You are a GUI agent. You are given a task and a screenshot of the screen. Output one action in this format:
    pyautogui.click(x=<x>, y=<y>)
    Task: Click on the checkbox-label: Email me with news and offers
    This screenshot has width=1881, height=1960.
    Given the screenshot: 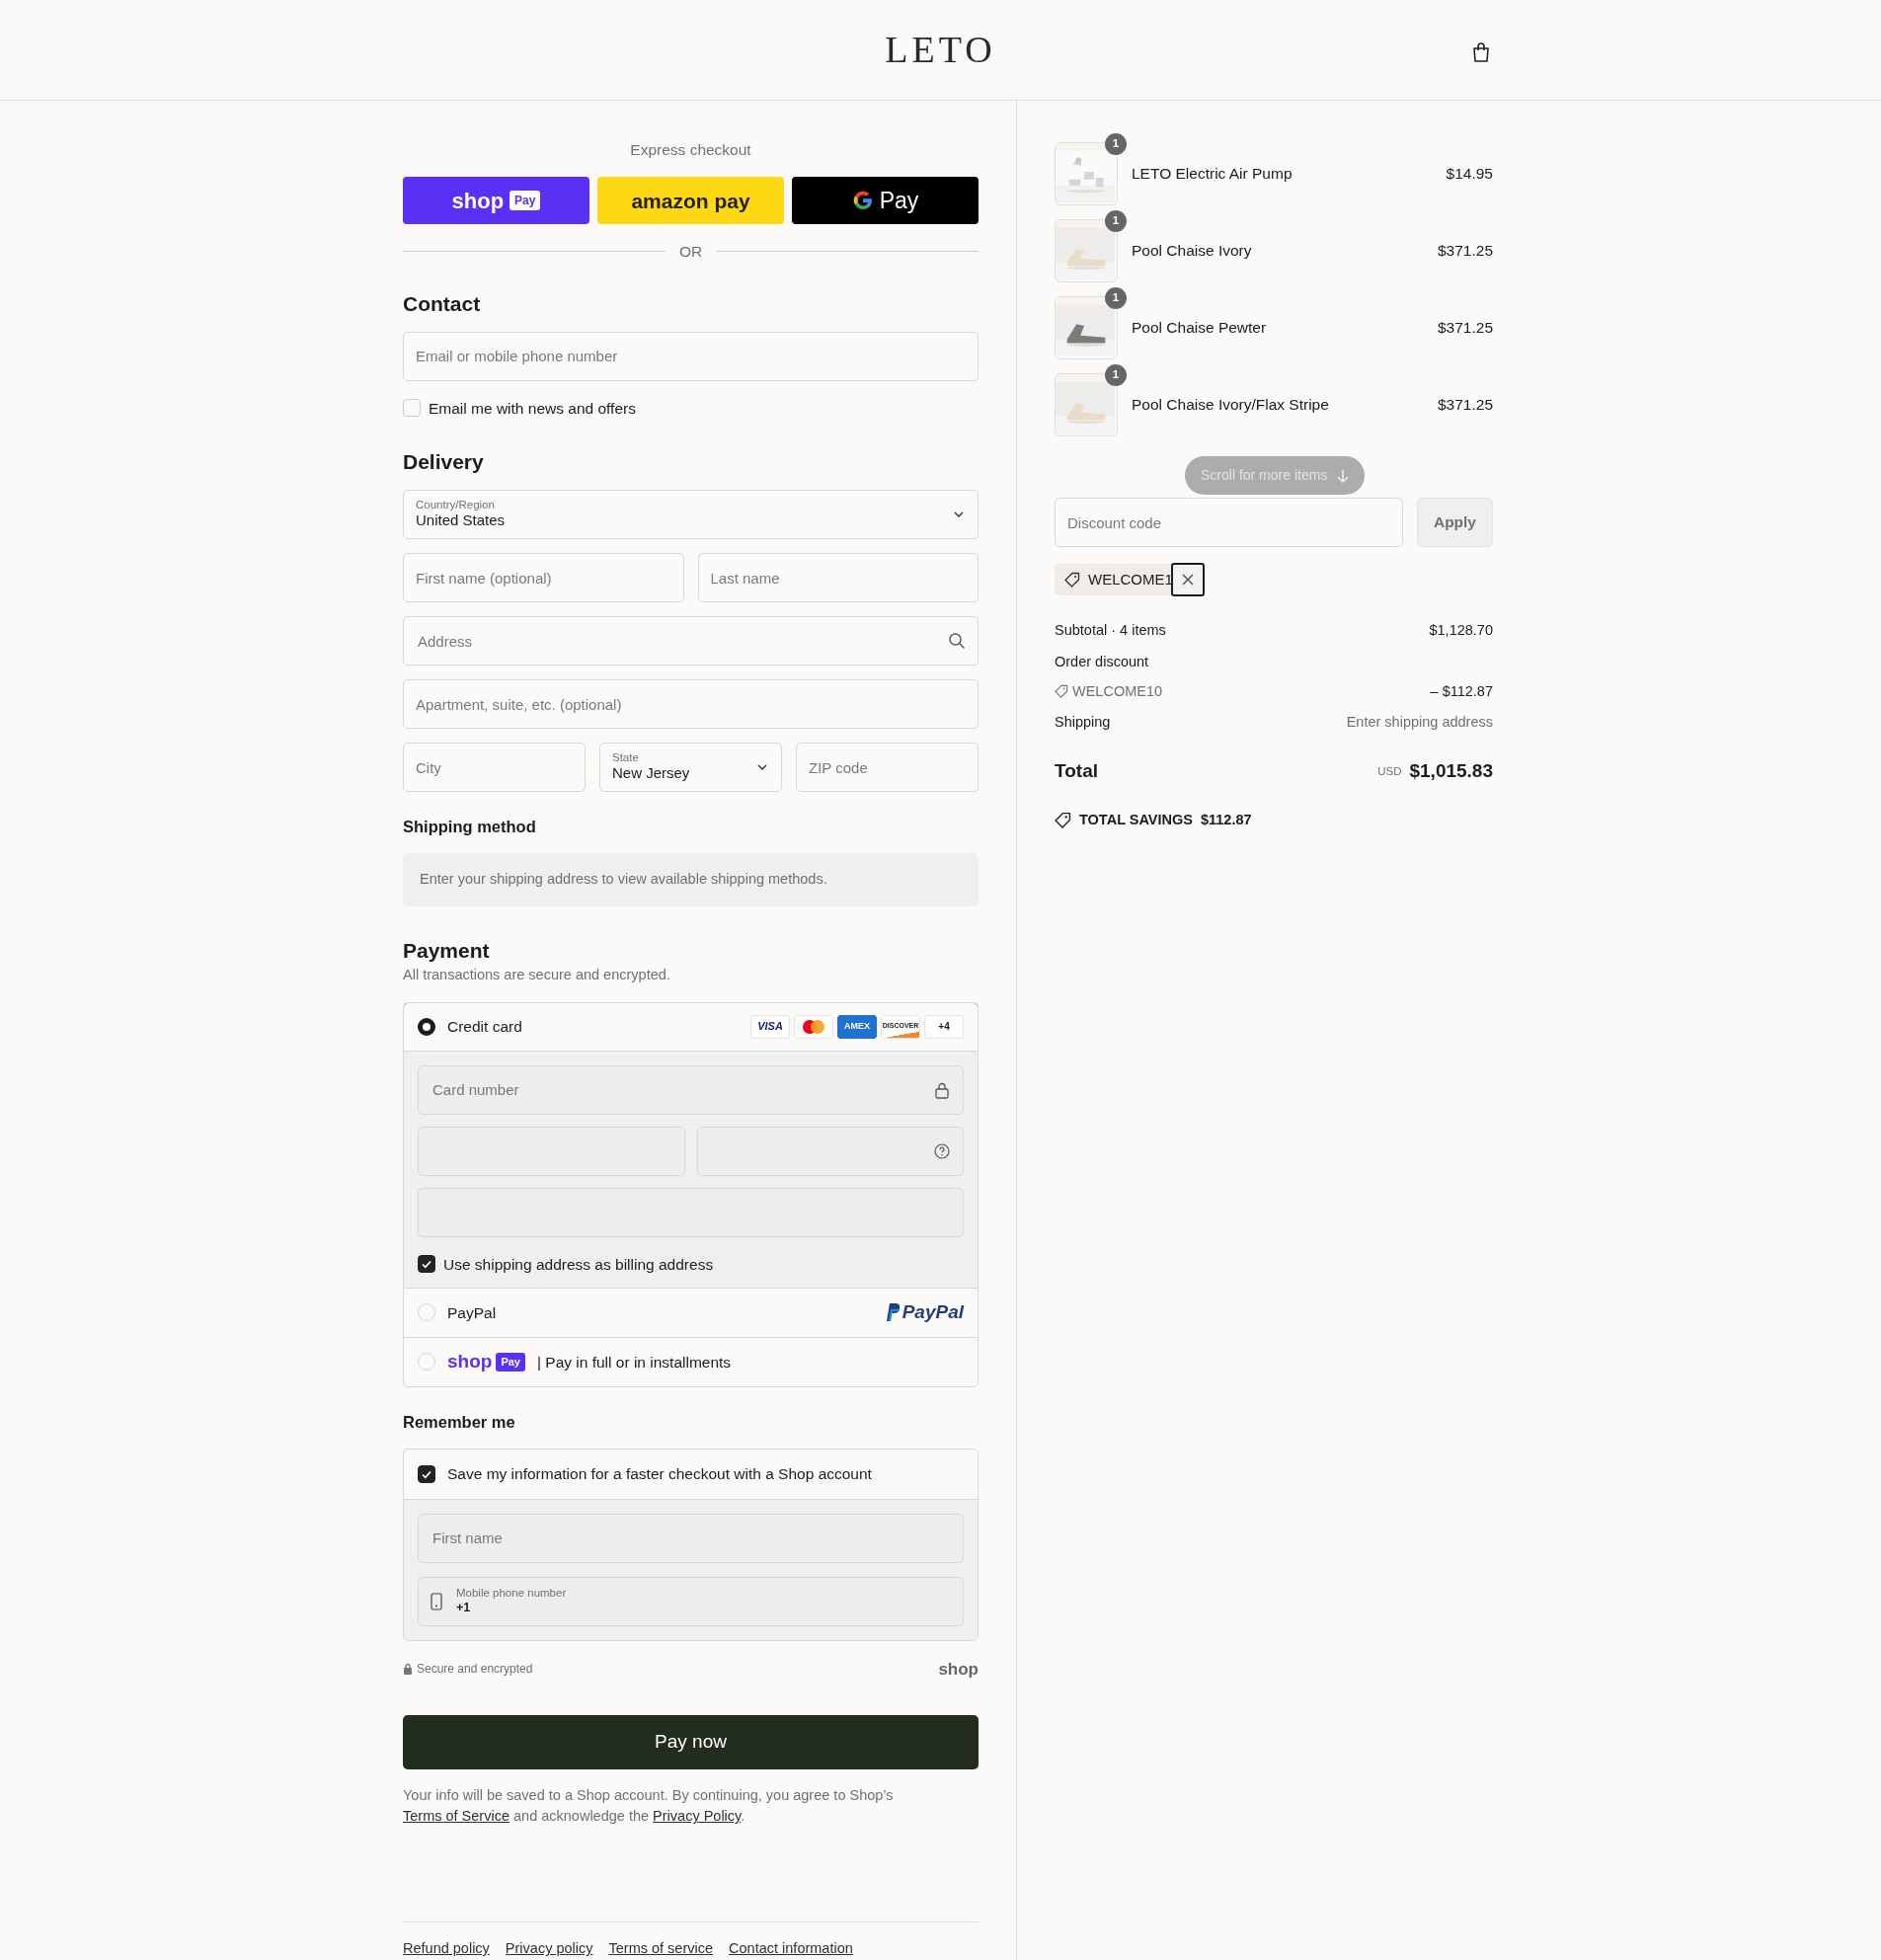 What is the action you would take?
    pyautogui.click(x=532, y=408)
    